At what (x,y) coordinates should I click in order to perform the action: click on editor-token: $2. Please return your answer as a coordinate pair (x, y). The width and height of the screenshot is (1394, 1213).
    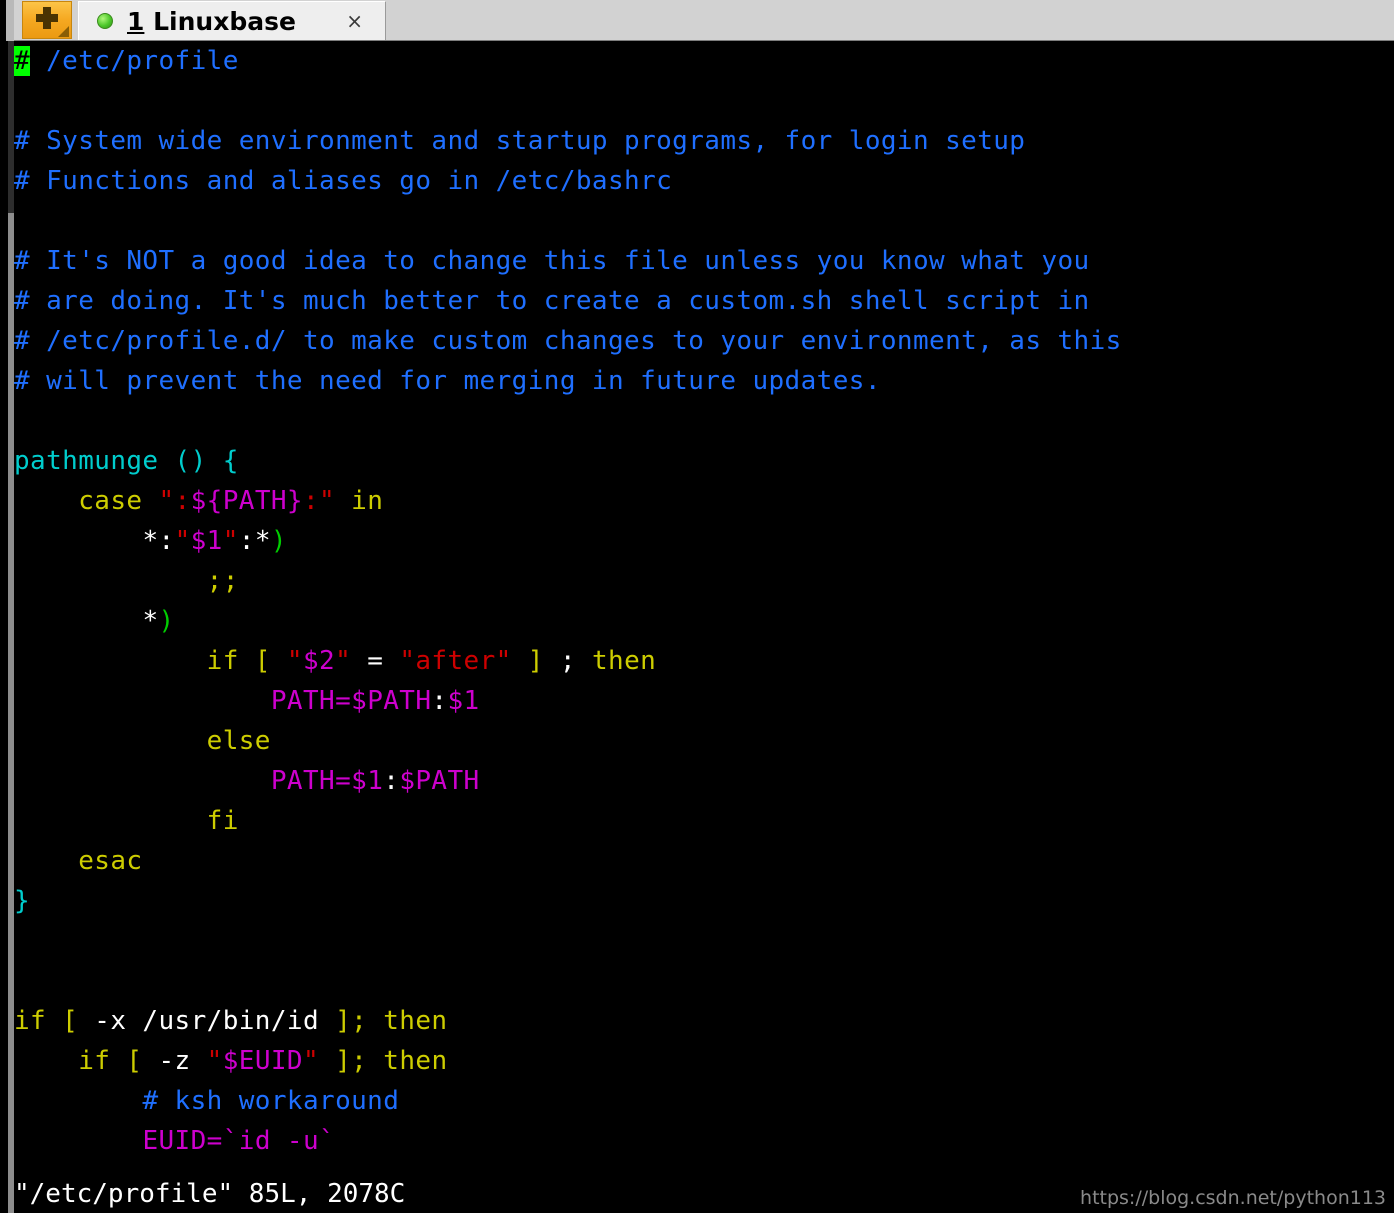
    Looking at the image, I should click on (319, 661).